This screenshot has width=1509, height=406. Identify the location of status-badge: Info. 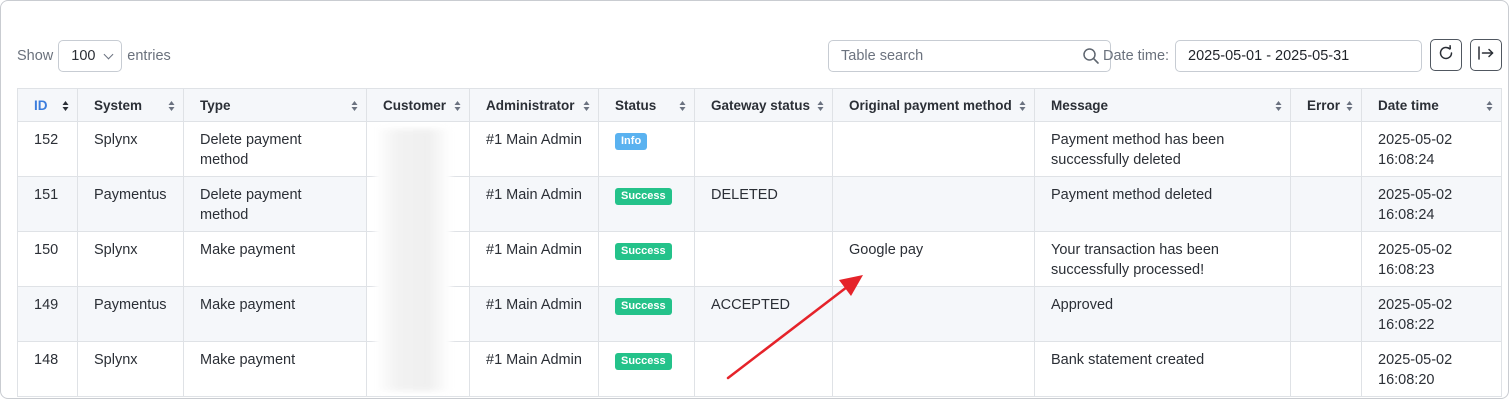
(631, 141).